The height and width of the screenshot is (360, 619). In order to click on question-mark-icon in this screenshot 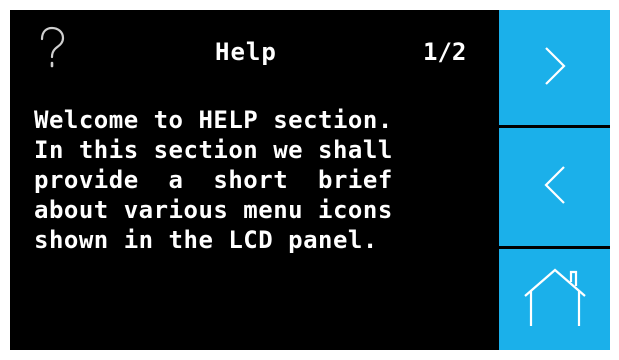, I will do `click(52, 48)`.